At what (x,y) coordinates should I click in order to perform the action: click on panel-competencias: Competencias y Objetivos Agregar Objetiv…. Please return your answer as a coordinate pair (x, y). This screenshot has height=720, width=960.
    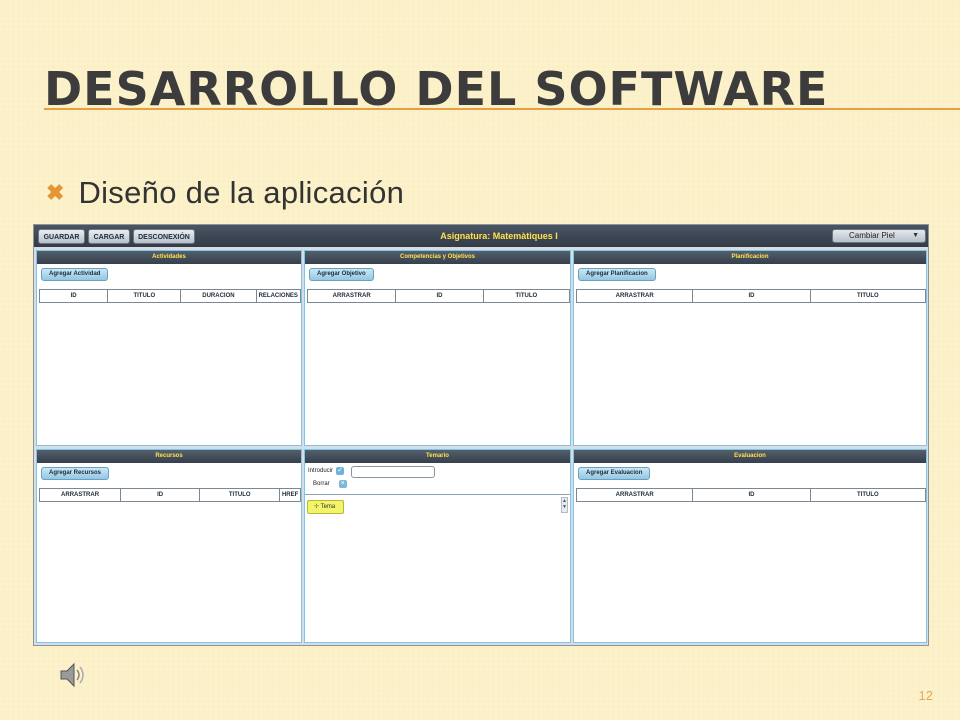
    Looking at the image, I should click on (437, 348).